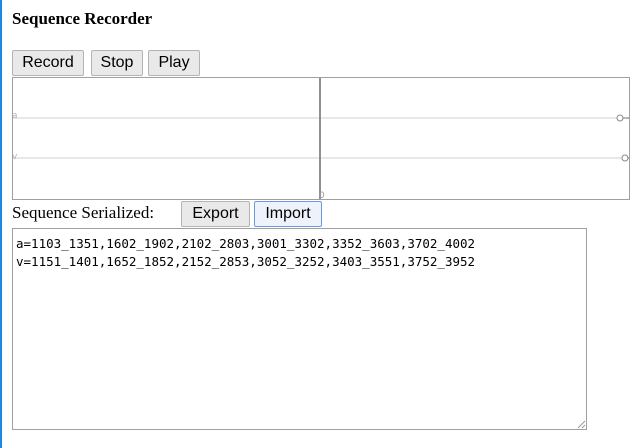 The width and height of the screenshot is (640, 448). I want to click on stop-button: Stop, so click(117, 63).